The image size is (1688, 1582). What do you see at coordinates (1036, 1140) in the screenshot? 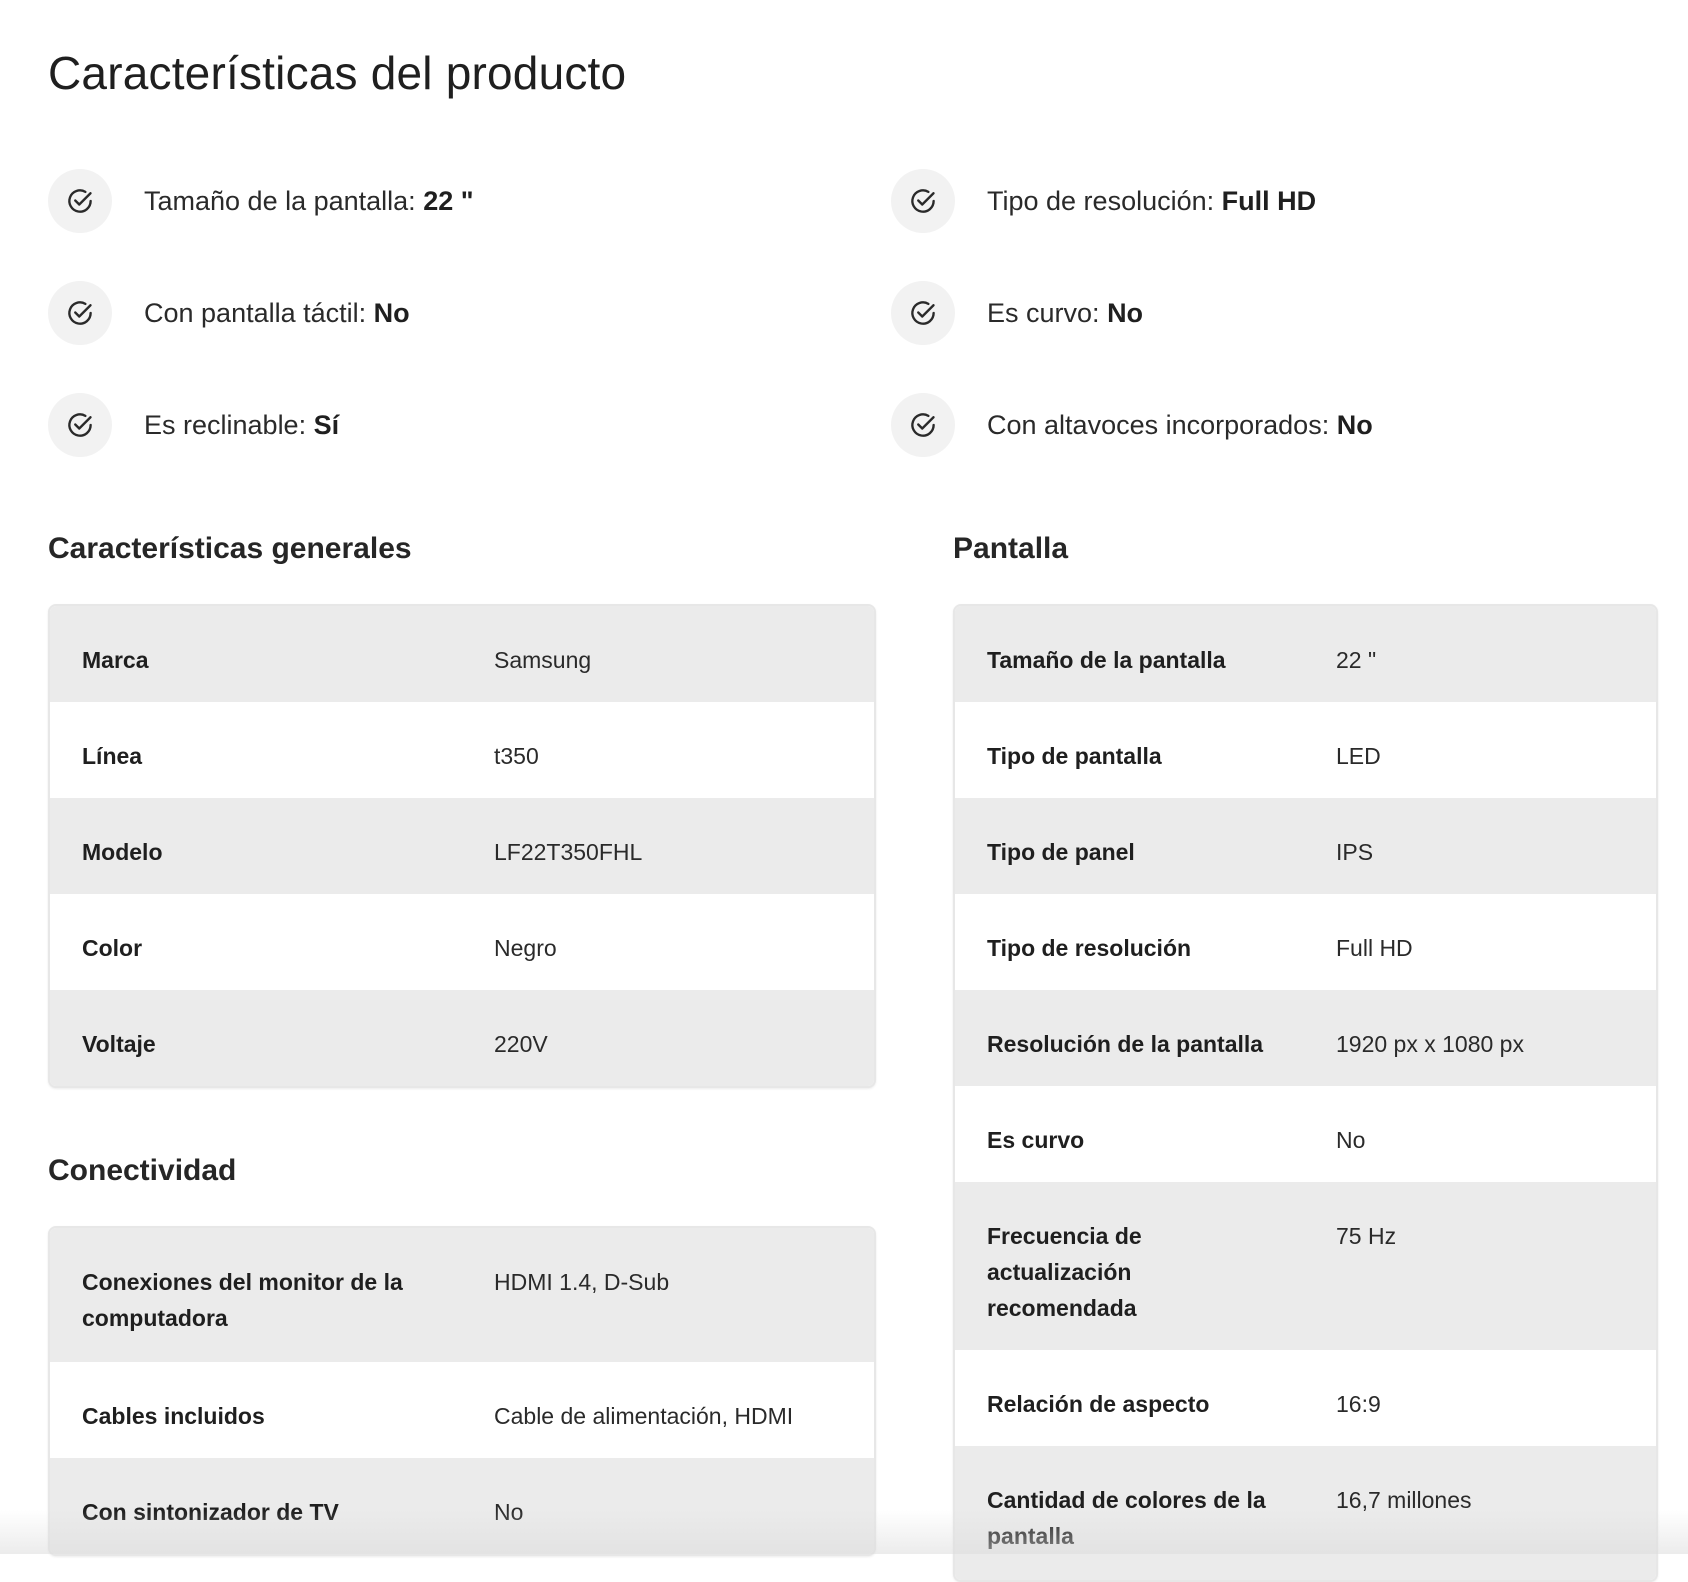
I see `spec-label: Es curvo` at bounding box center [1036, 1140].